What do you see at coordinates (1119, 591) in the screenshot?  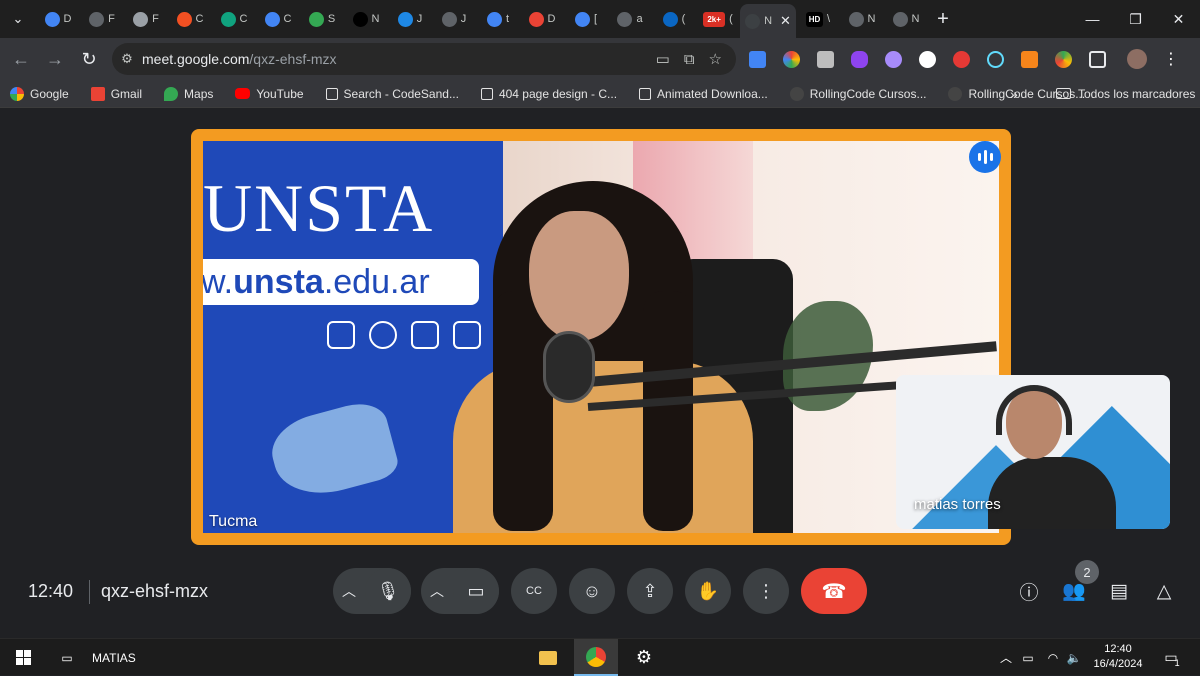 I see `chat-icon: ▤` at bounding box center [1119, 591].